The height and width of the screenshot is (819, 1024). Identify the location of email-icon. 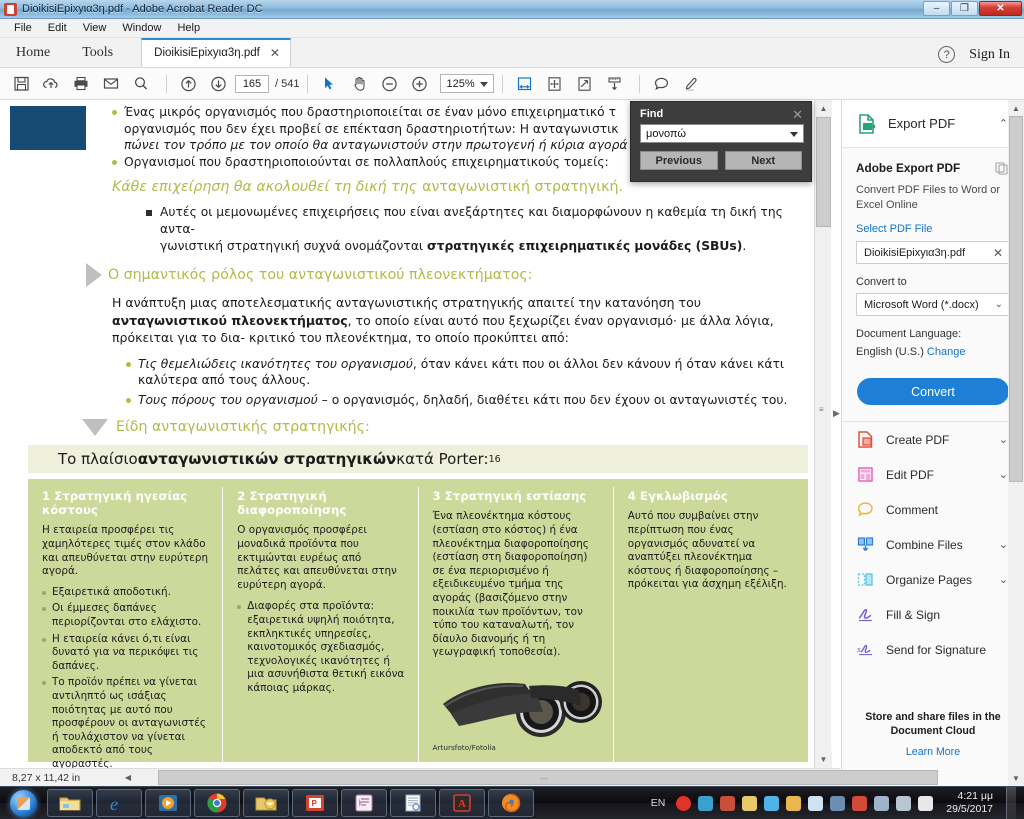
(111, 84).